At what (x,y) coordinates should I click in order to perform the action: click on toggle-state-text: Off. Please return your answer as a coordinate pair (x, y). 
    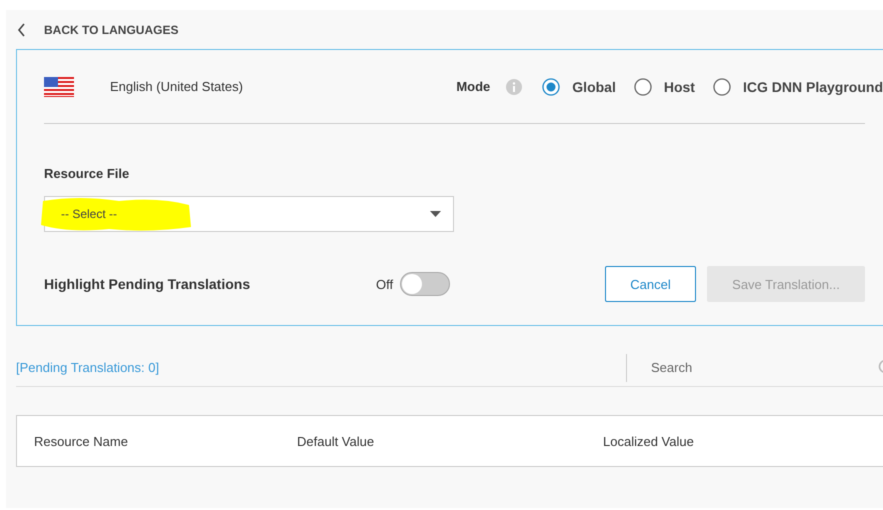
    Looking at the image, I should click on (385, 284).